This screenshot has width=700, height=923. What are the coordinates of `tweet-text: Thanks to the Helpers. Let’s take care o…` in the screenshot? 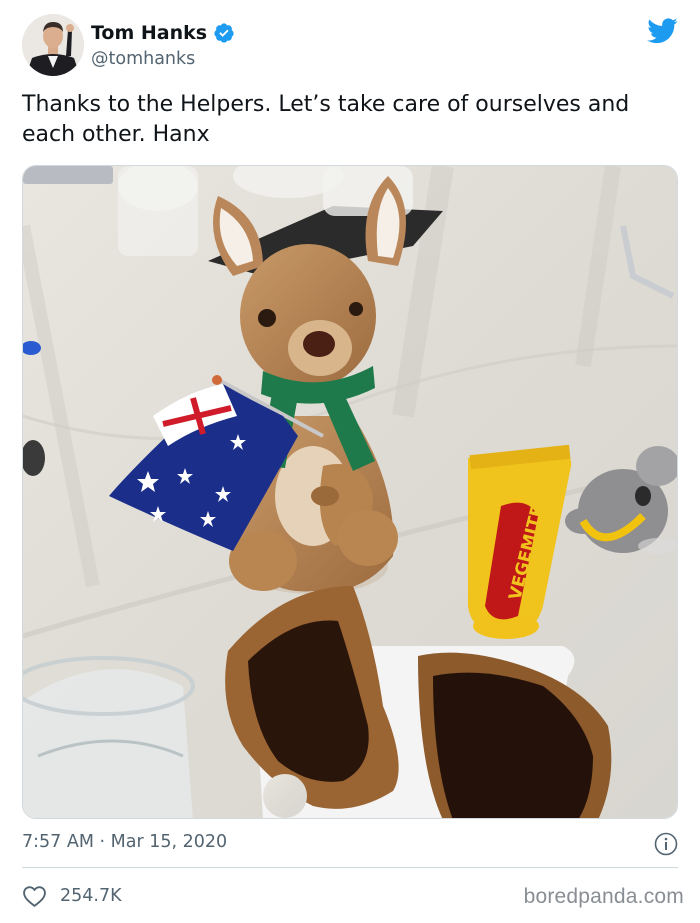 It's located at (326, 119).